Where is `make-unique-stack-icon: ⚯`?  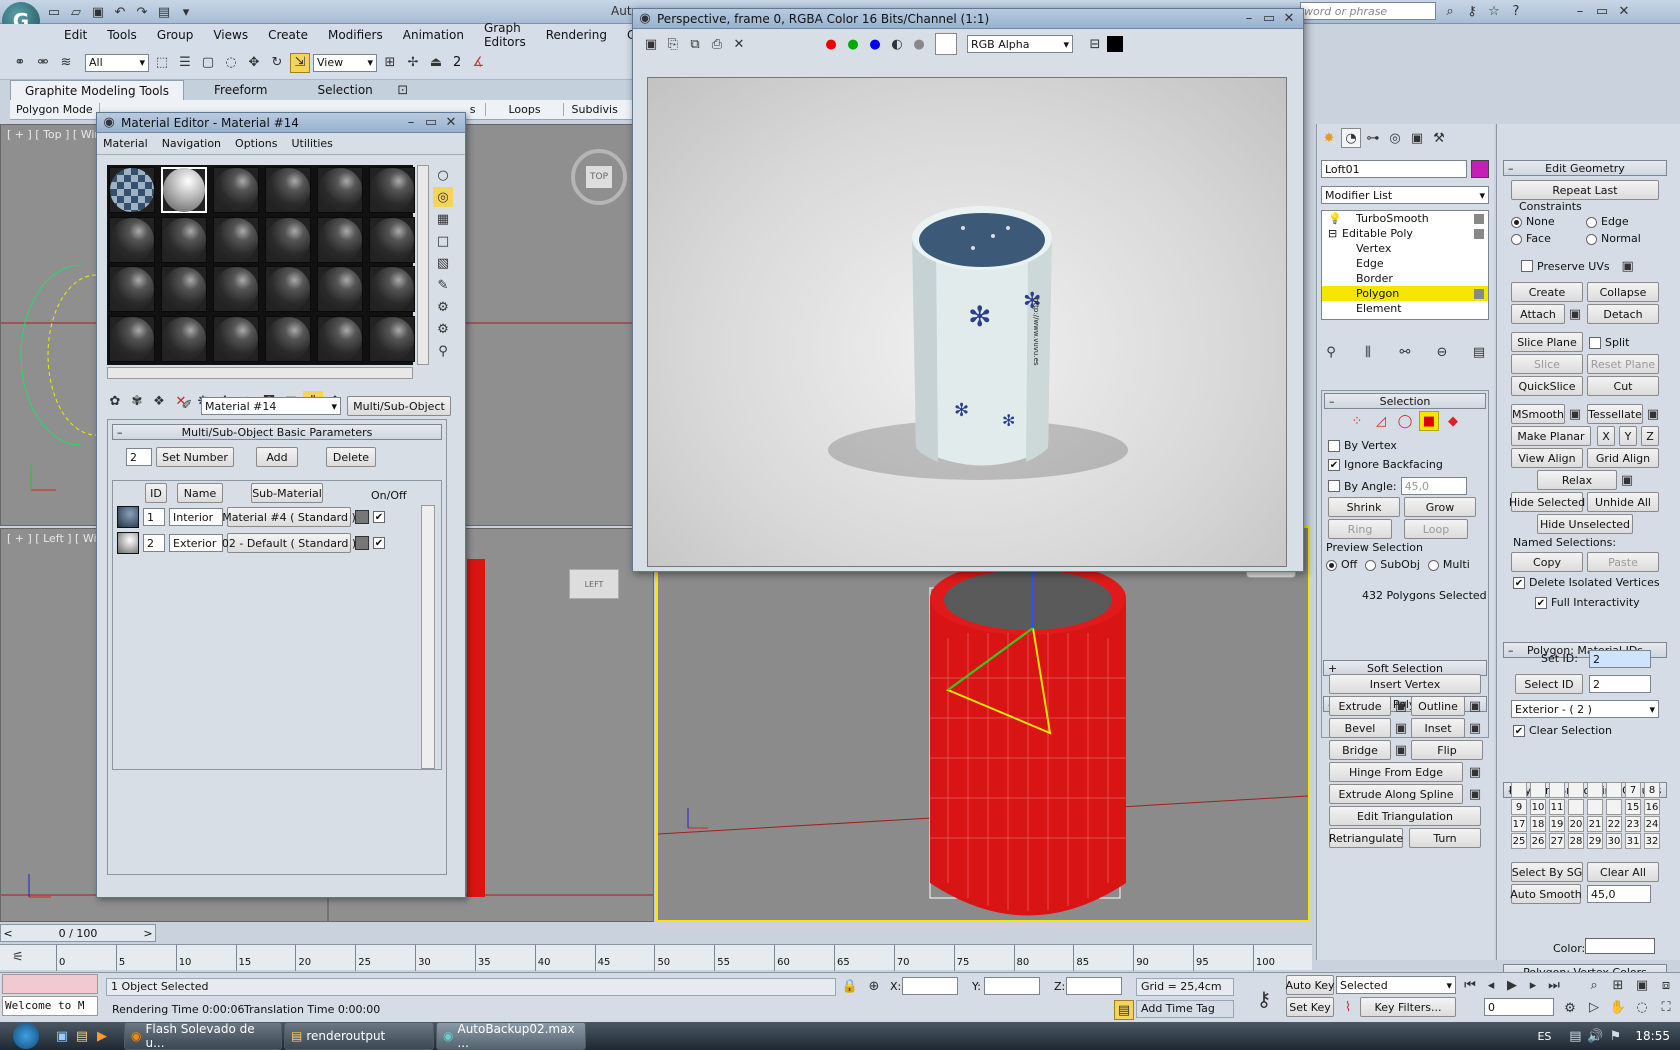 make-unique-stack-icon: ⚯ is located at coordinates (1405, 352).